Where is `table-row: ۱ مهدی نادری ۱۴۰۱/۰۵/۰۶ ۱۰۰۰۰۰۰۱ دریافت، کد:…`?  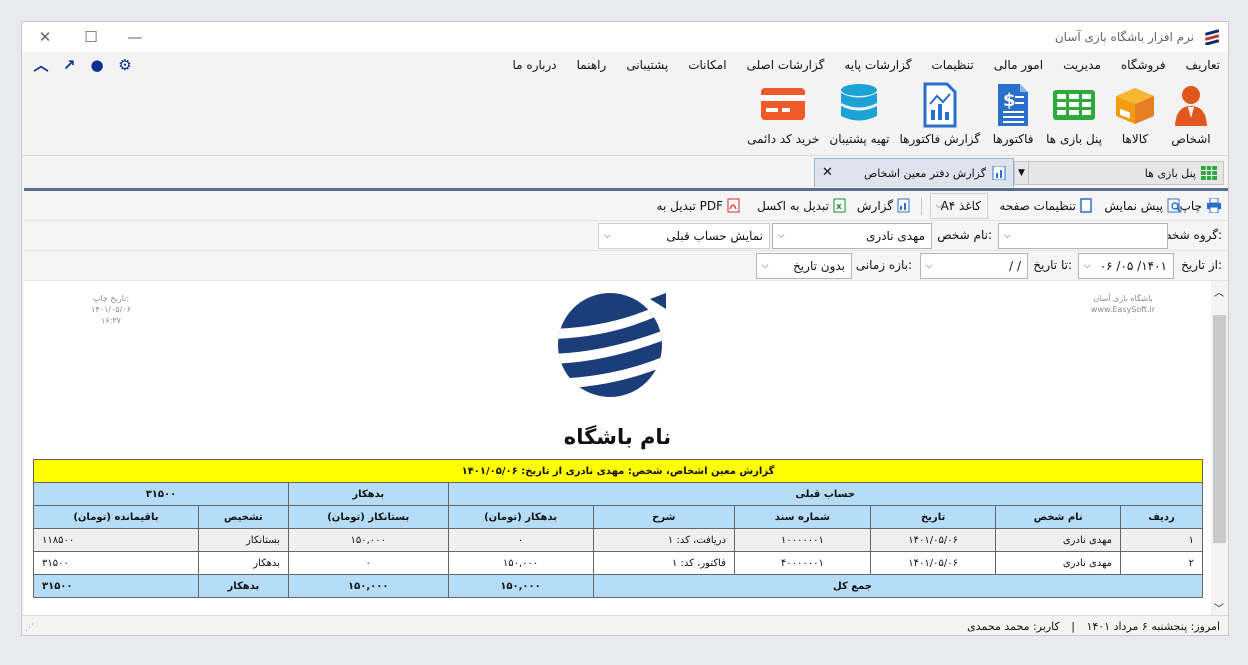
table-row: ۱ مهدی نادری ۱۴۰۱/۰۵/۰۶ ۱۰۰۰۰۰۰۱ دریافت، کد:… is located at coordinates (618, 540).